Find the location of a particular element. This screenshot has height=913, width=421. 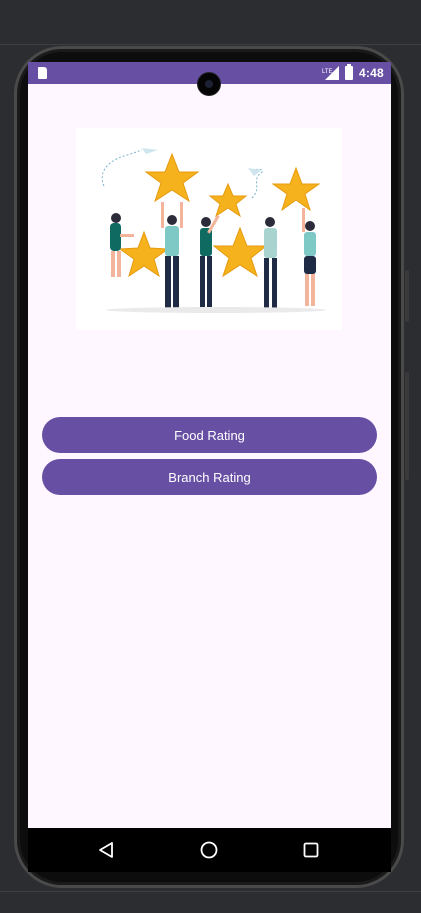

home-circle-icon is located at coordinates (209, 850).